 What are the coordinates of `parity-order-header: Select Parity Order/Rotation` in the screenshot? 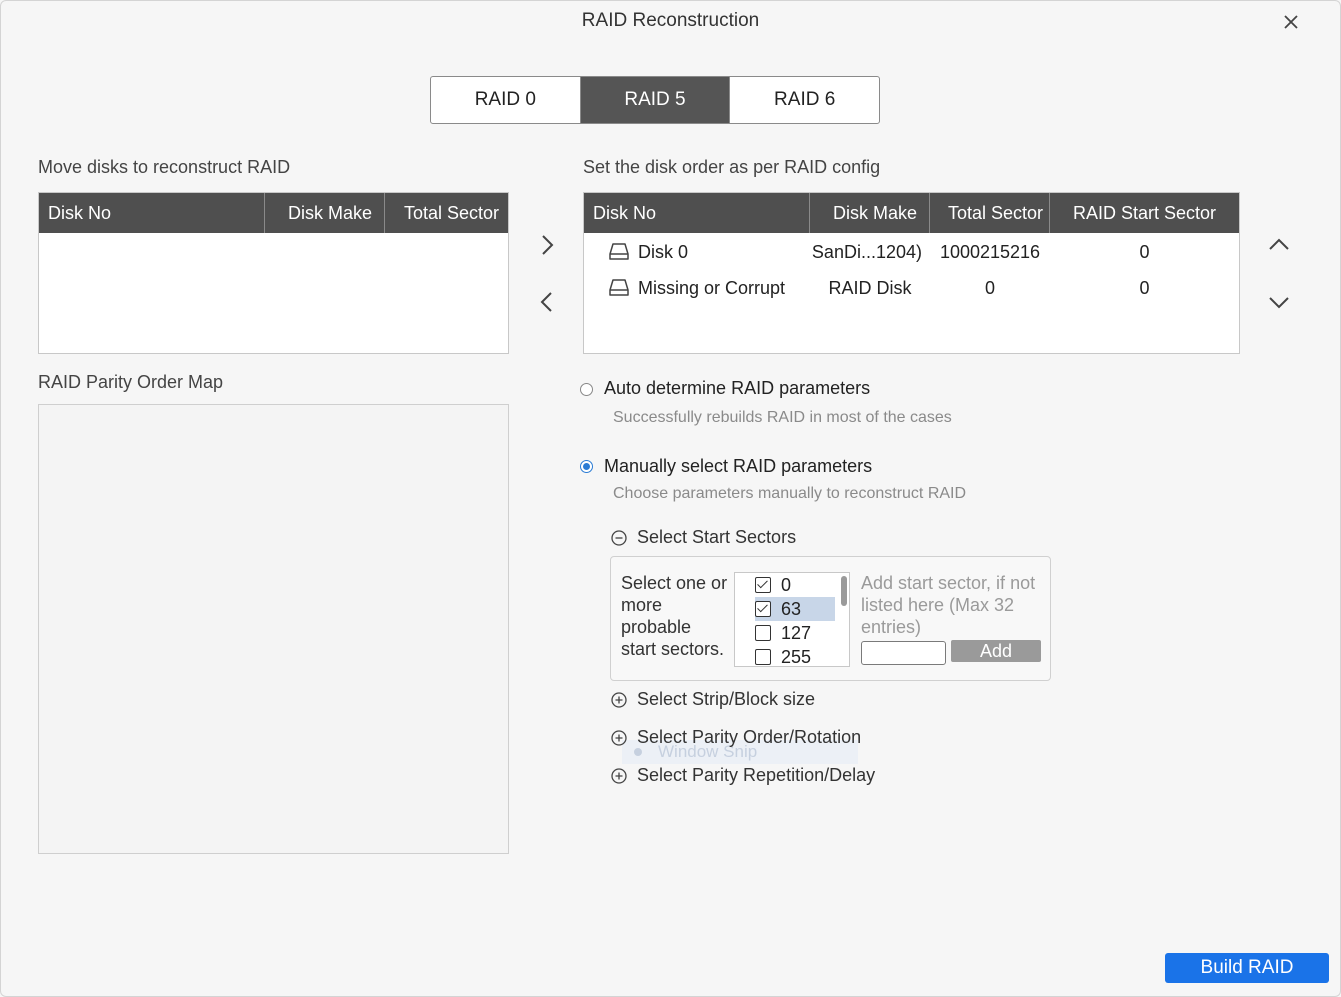 It's located at (749, 737).